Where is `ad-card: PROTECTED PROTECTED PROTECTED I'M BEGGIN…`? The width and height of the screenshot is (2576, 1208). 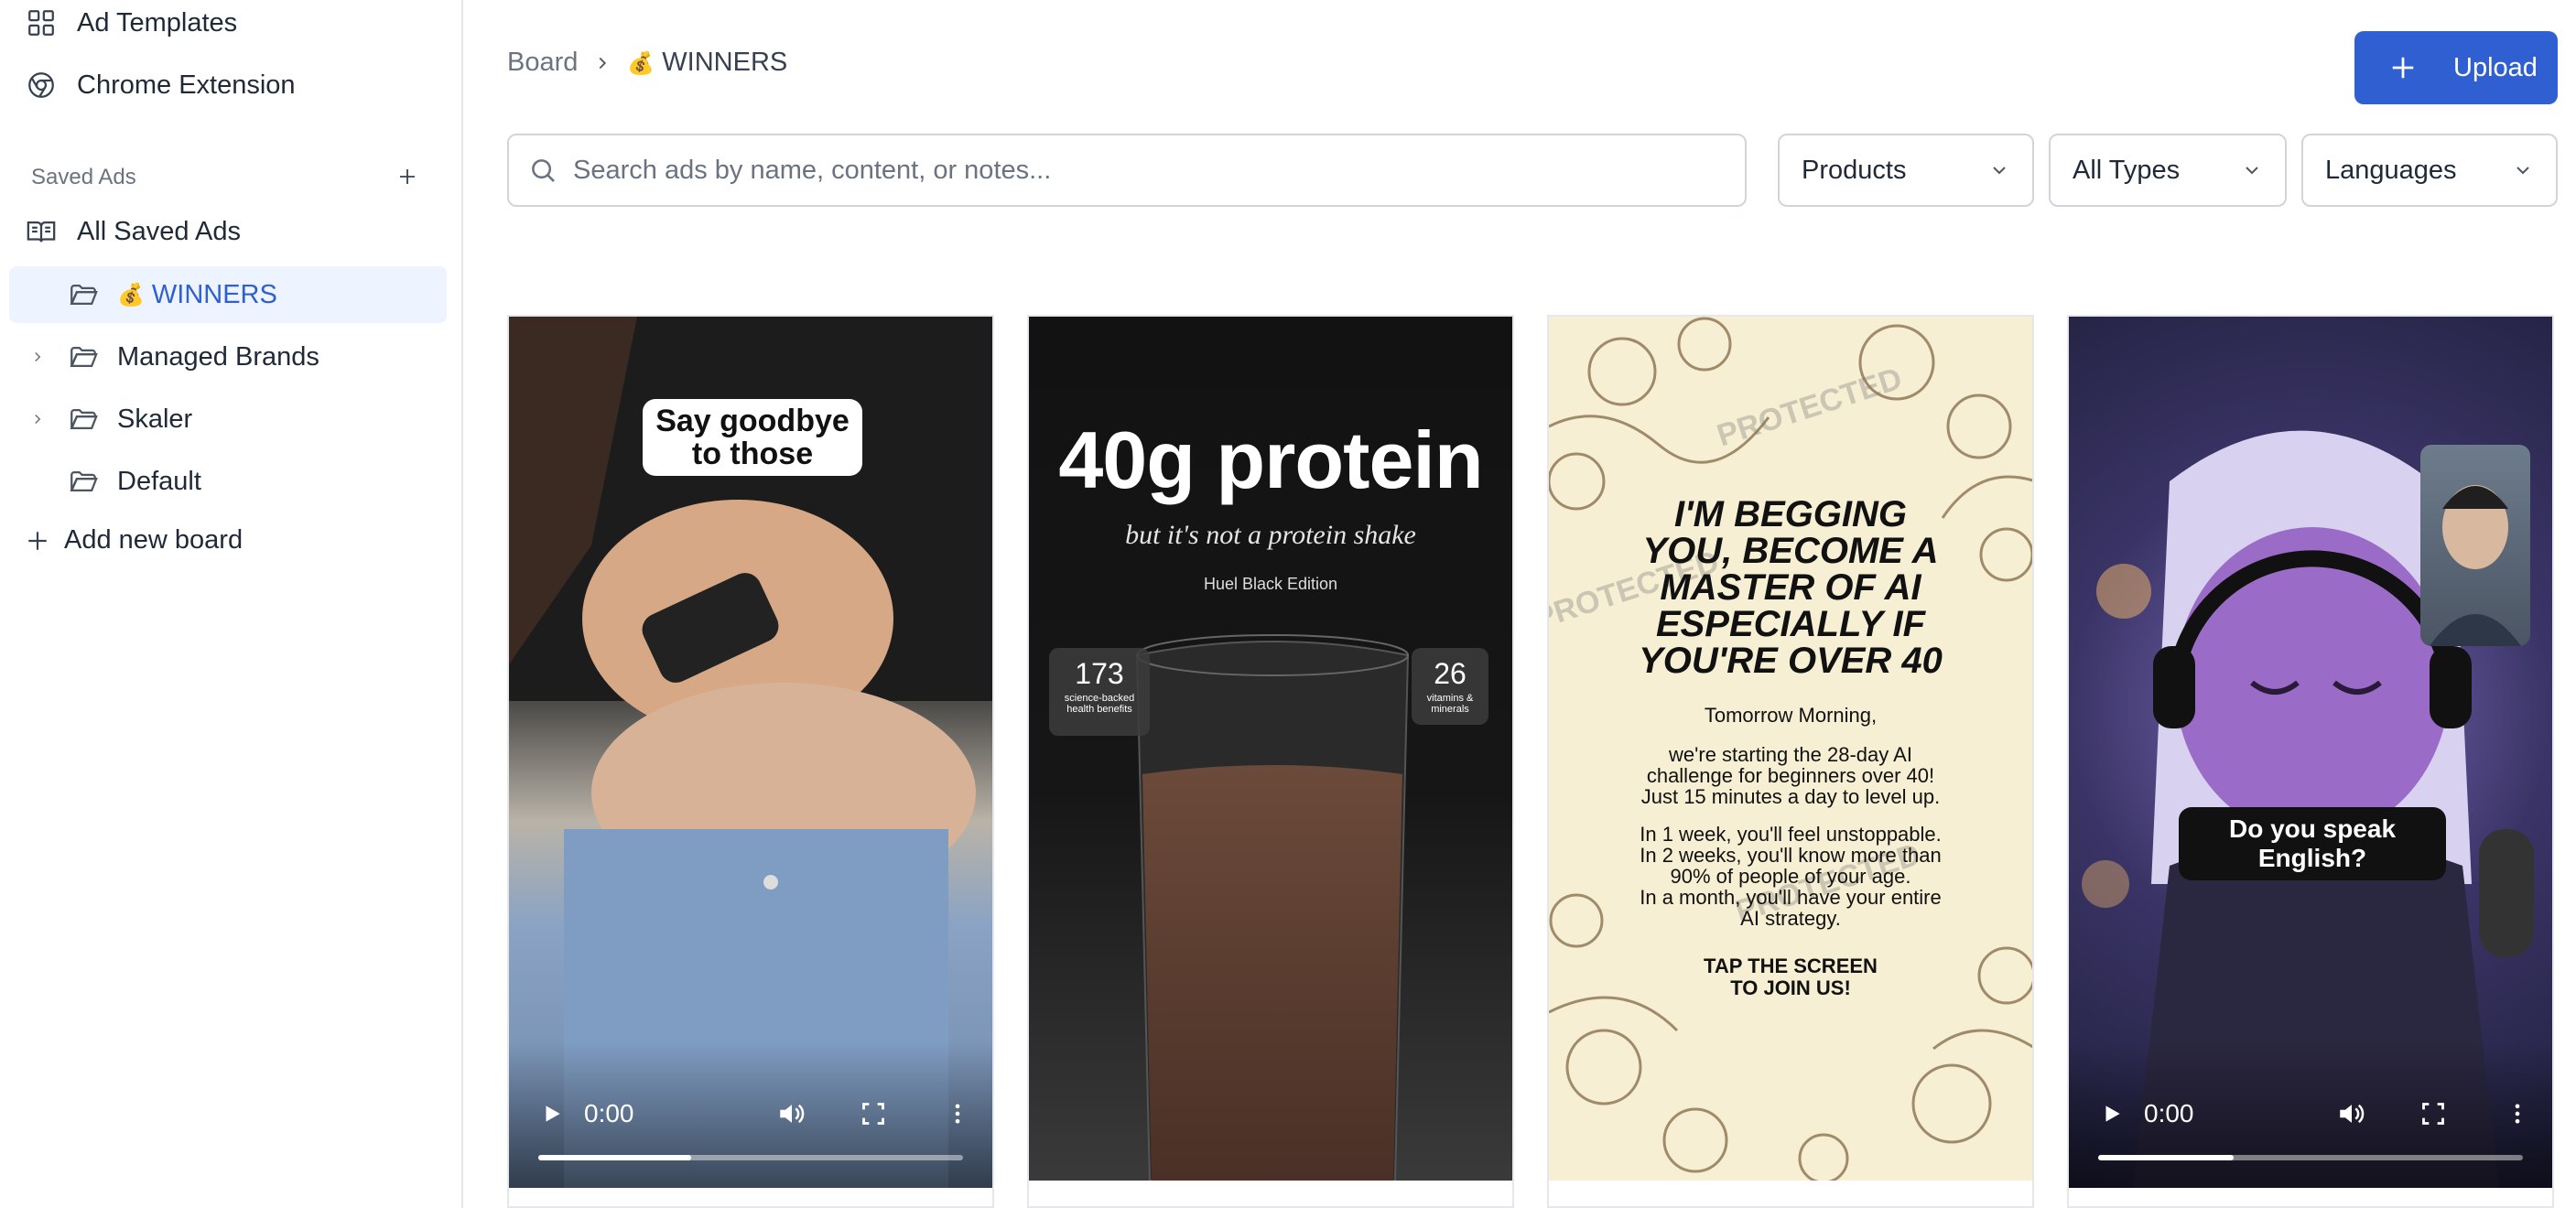
ad-card: PROTECTED PROTECTED PROTECTED I'M BEGGIN… is located at coordinates (1791, 761).